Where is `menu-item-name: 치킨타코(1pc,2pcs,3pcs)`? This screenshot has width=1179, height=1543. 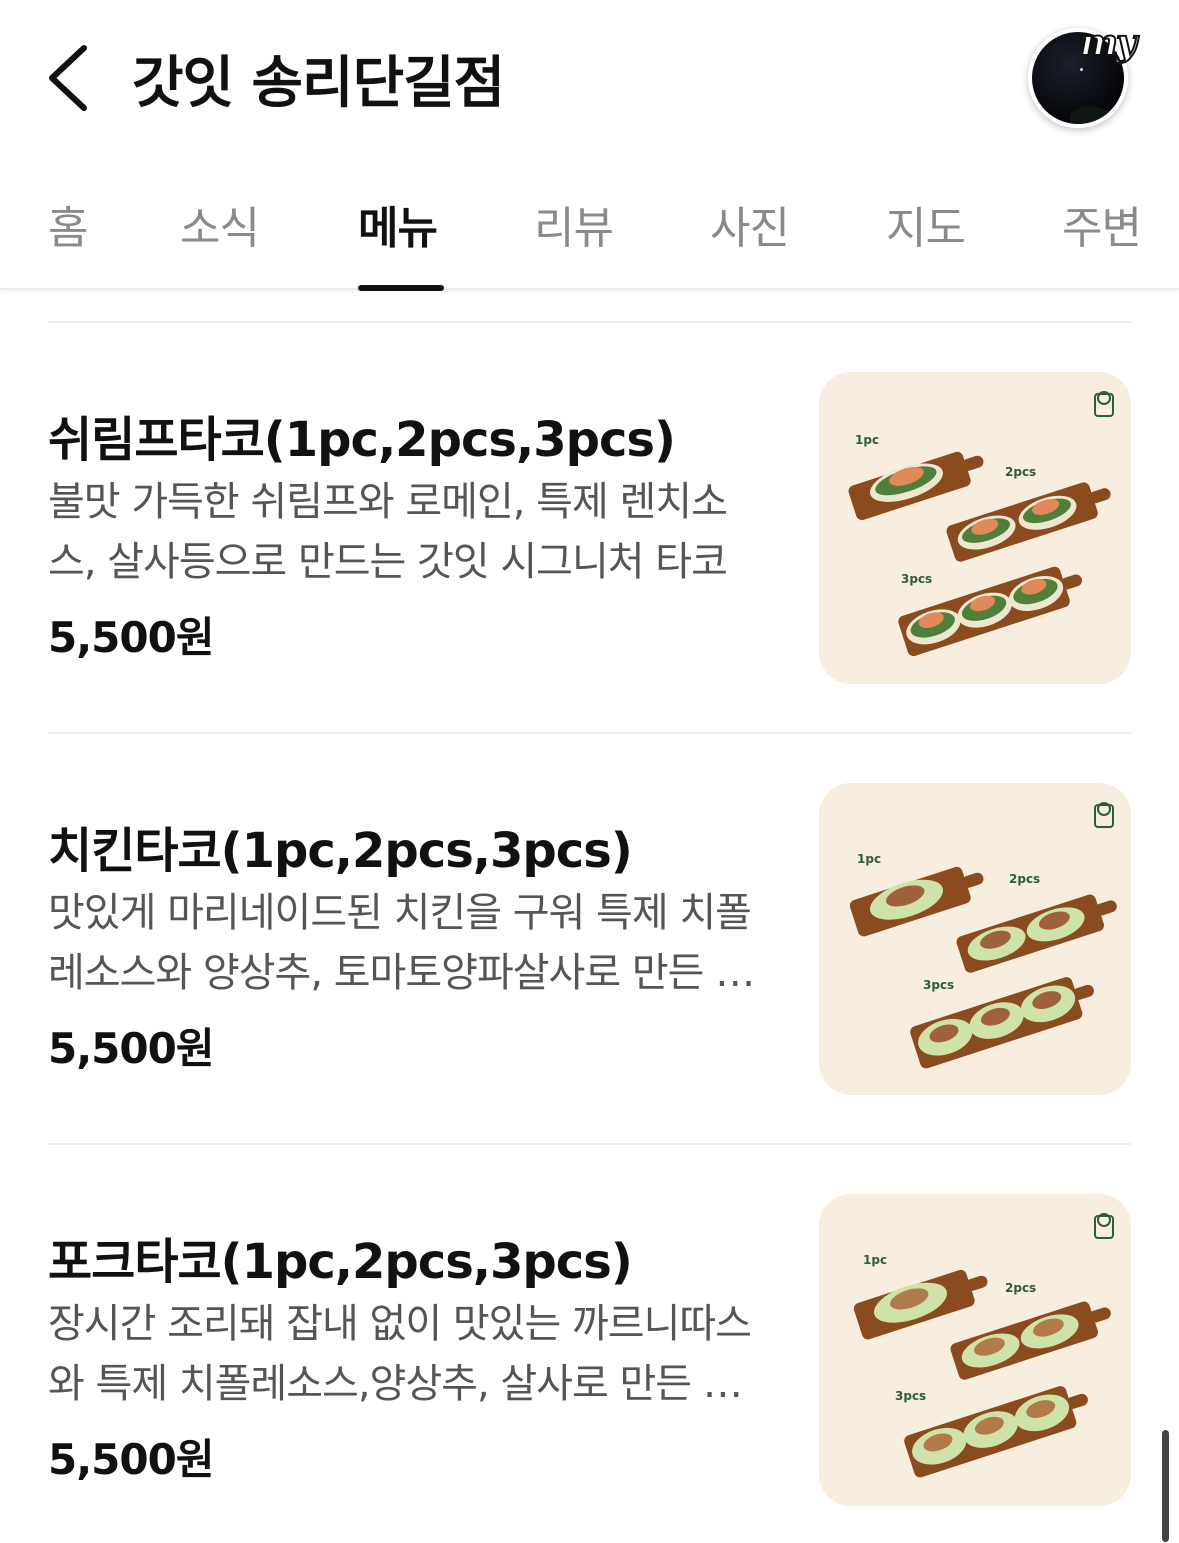 menu-item-name: 치킨타코(1pc,2pcs,3pcs) is located at coordinates (340, 851).